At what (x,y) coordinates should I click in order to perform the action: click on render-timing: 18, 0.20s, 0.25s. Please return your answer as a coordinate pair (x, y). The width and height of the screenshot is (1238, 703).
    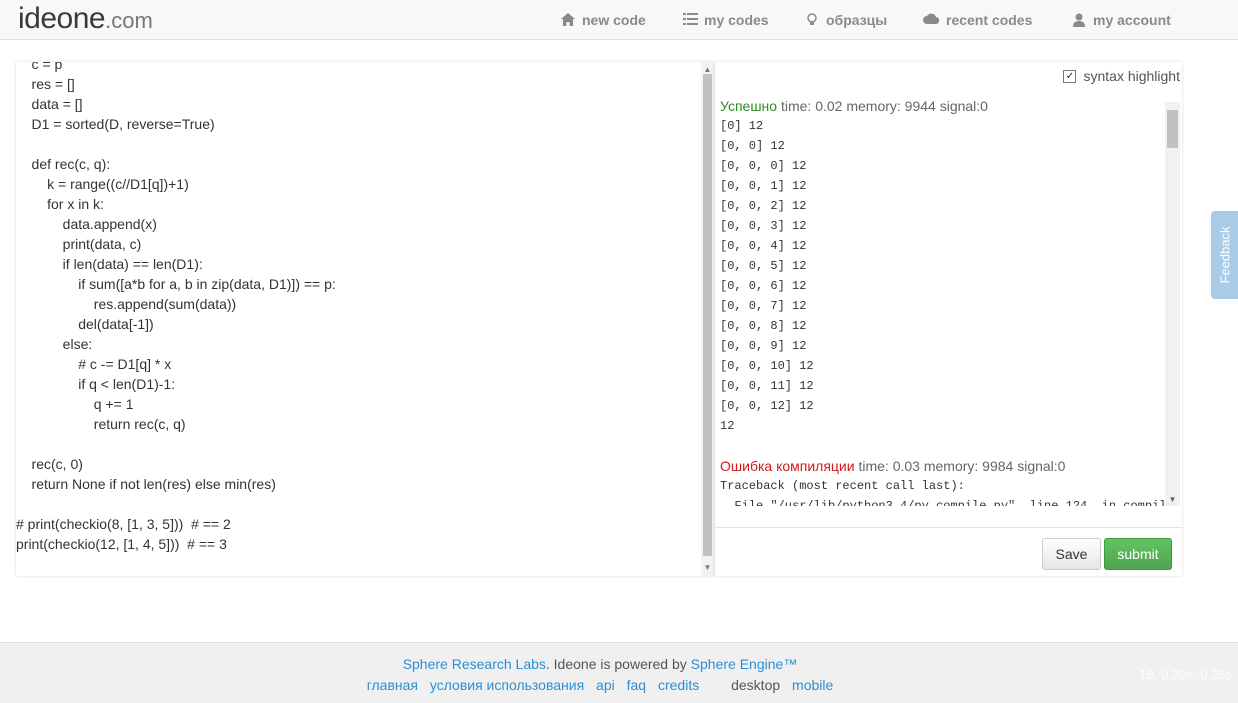
    Looking at the image, I should click on (1185, 674).